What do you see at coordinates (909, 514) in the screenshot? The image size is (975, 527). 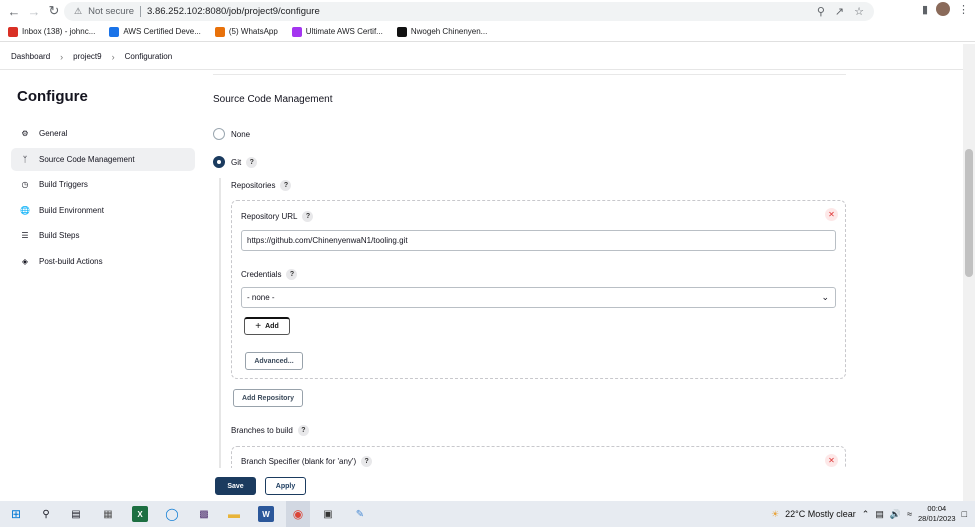 I see `wifi-icon: ≈` at bounding box center [909, 514].